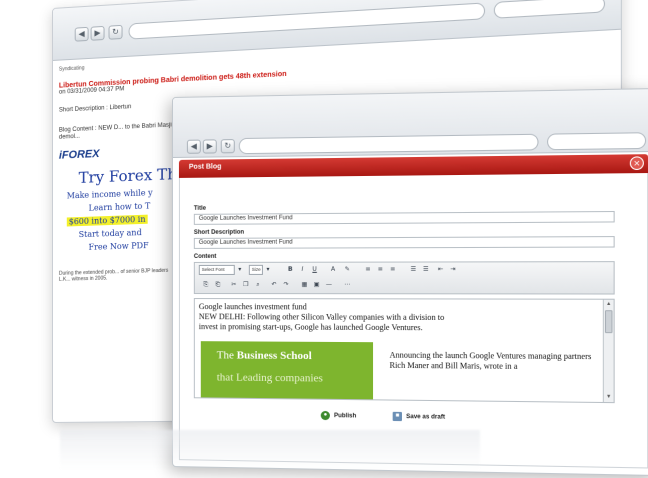 The image size is (648, 478). Describe the element at coordinates (268, 270) in the screenshot. I see `size-dropdown-icon: ▾` at that location.